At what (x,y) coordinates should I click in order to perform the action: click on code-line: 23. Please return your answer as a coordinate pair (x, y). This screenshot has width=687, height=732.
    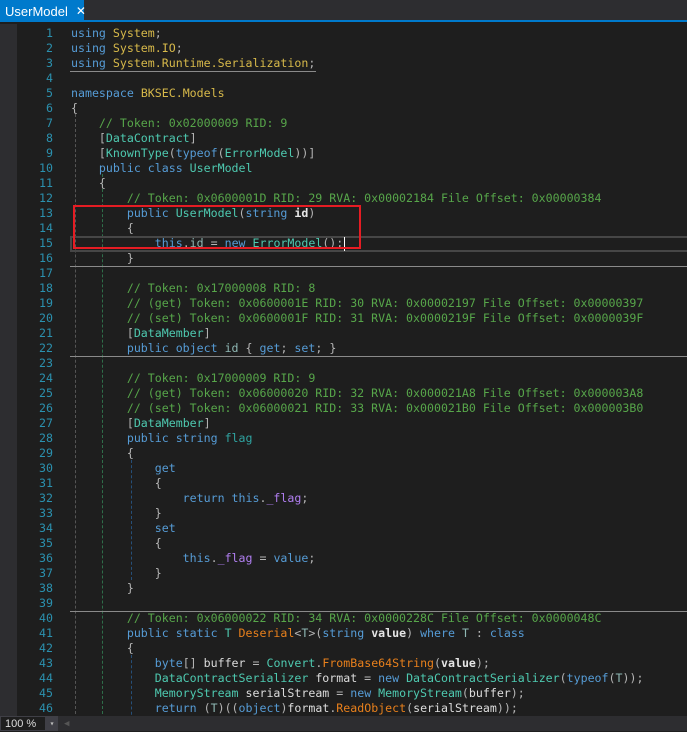
    Looking at the image, I should click on (343, 363).